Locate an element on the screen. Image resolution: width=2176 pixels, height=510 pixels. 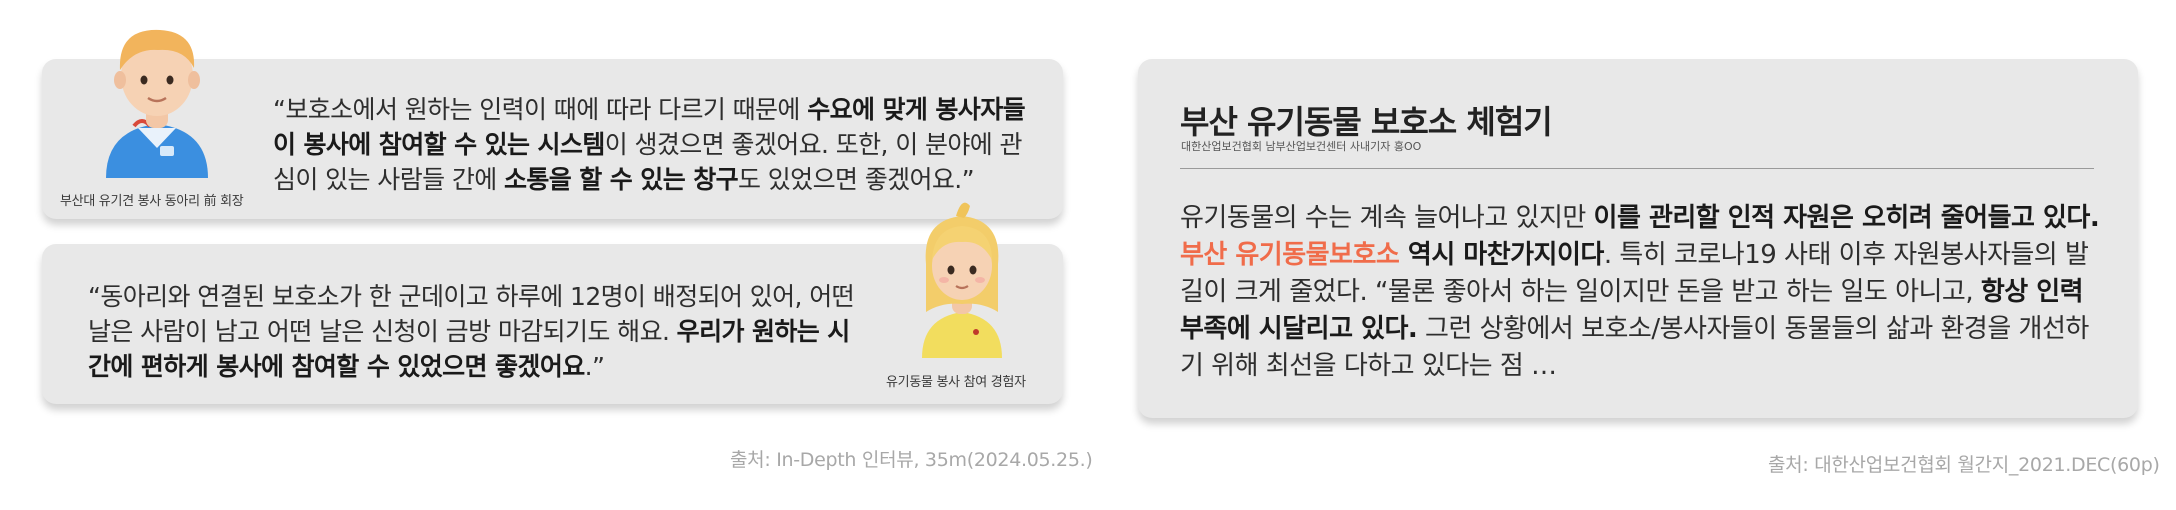
source-right: 출처: 대한산업보건협회 월간지_2021.DEC(60p) is located at coordinates (1964, 465).